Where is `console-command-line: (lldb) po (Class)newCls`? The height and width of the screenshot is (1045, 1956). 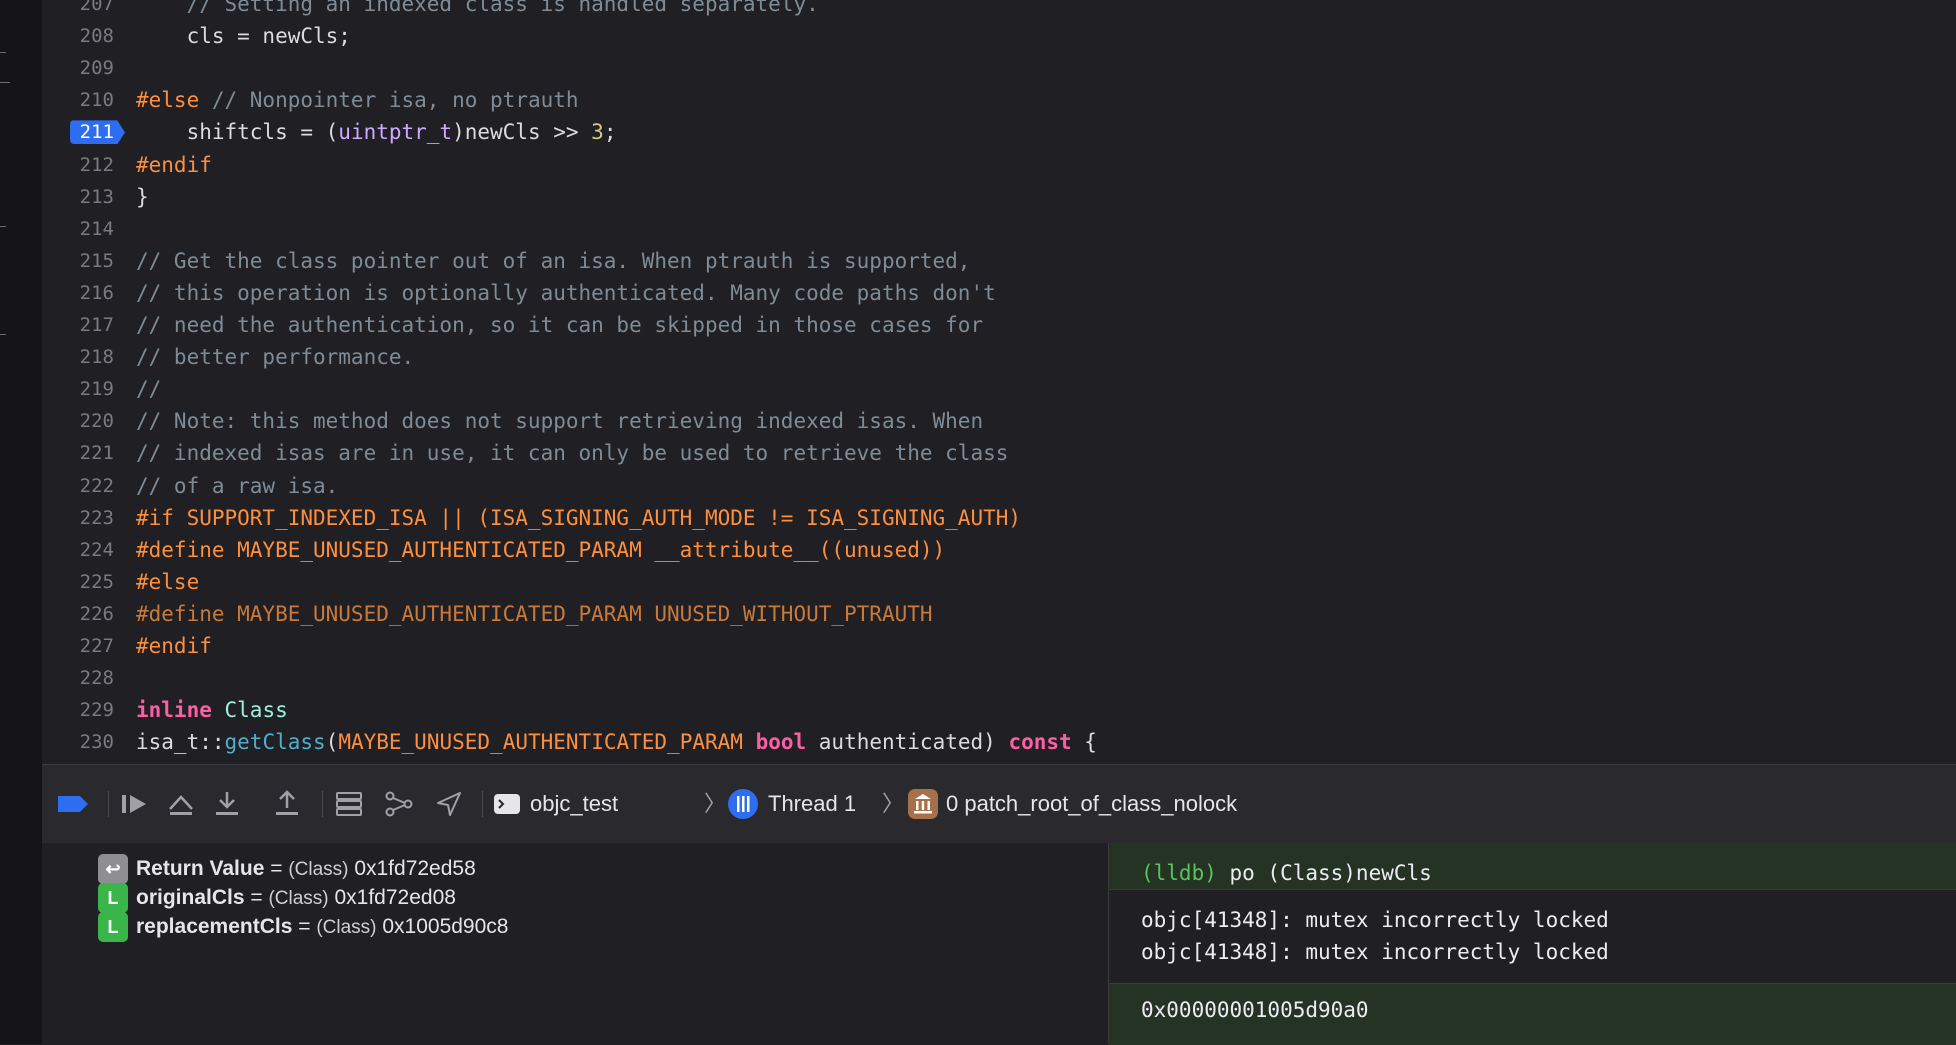 console-command-line: (lldb) po (Class)newCls is located at coordinates (1286, 873).